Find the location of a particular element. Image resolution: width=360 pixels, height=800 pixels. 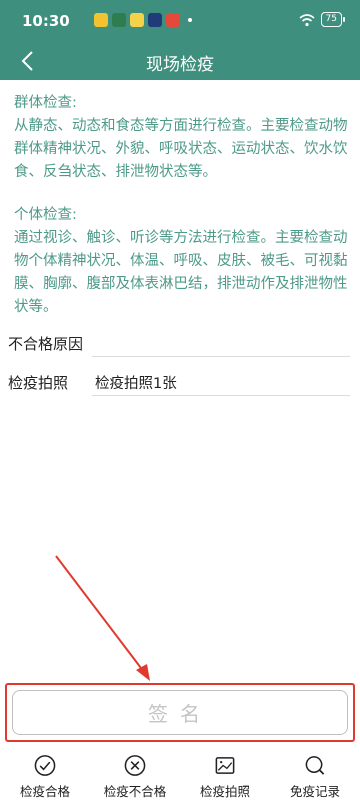

reject-reason-input is located at coordinates (221, 343).